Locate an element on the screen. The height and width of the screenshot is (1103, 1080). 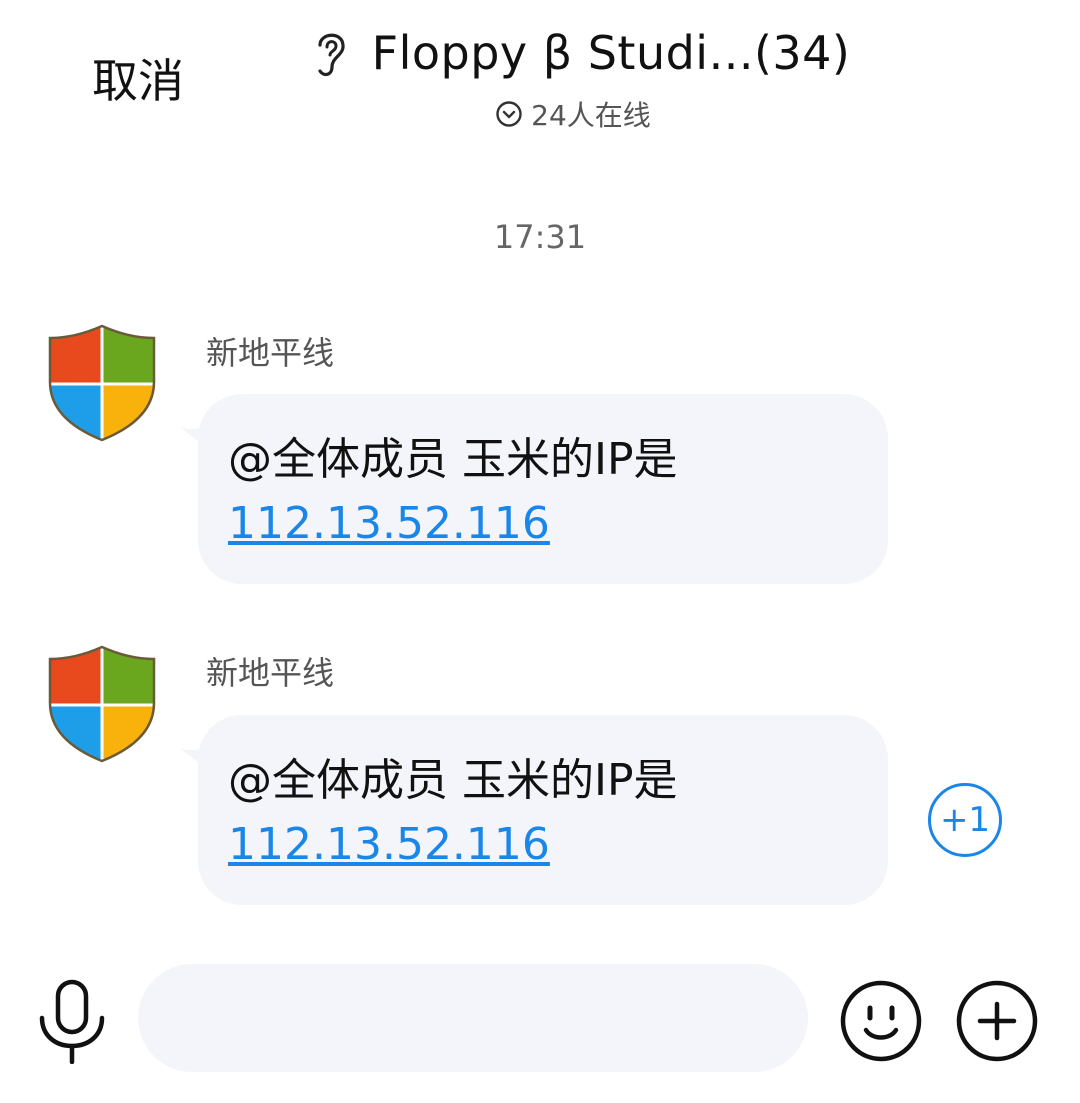
microphone-icon is located at coordinates (72, 1021).